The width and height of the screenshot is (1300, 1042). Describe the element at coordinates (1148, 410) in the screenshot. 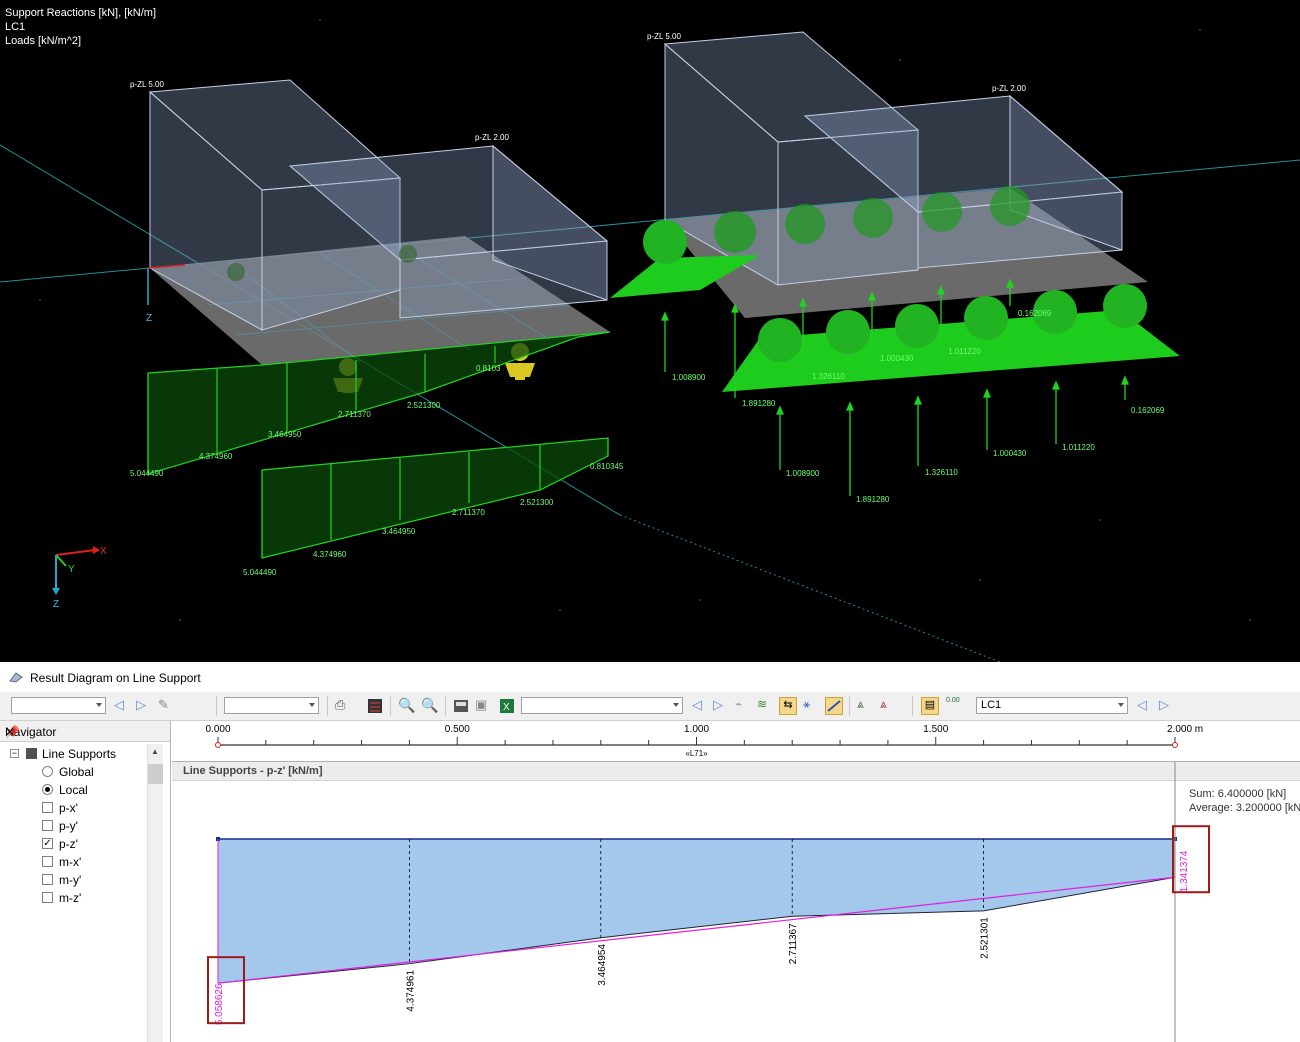

I see `reaction-value: 0.162069` at that location.